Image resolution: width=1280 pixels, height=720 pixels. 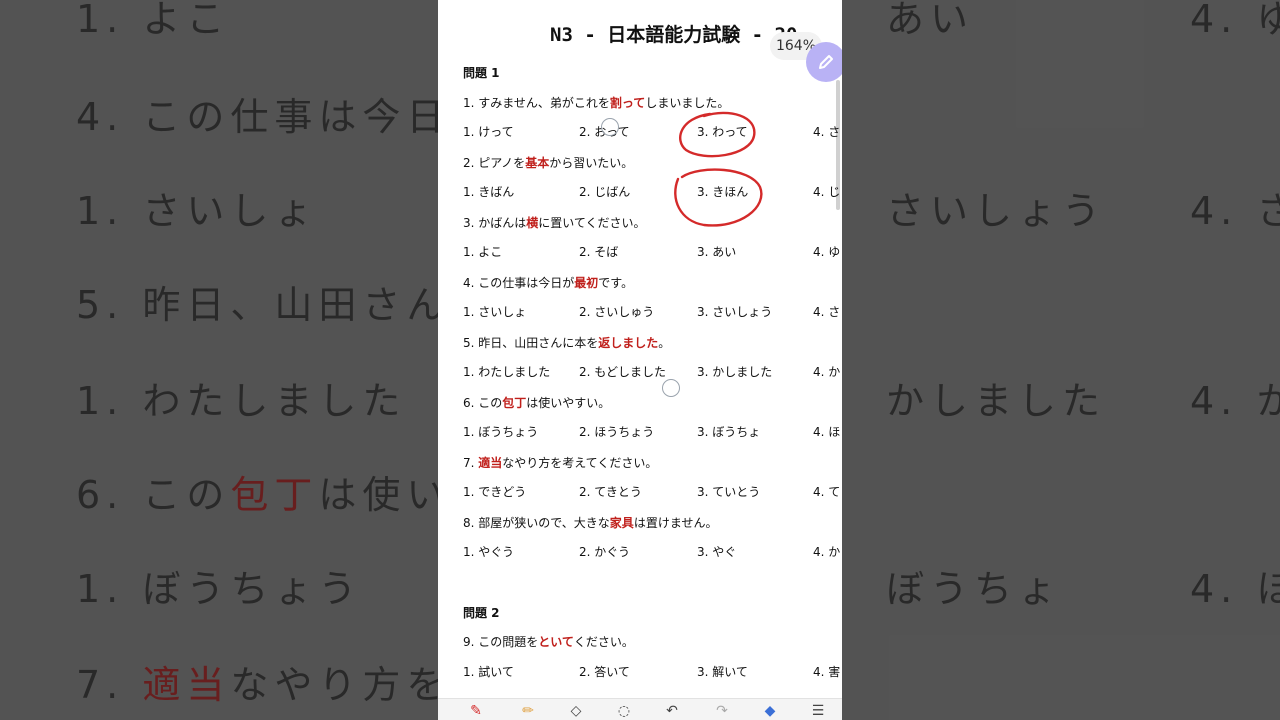 I want to click on options-row: 1. できどう 2. てきとう 3. ていとう 4. て, so click(x=652, y=491).